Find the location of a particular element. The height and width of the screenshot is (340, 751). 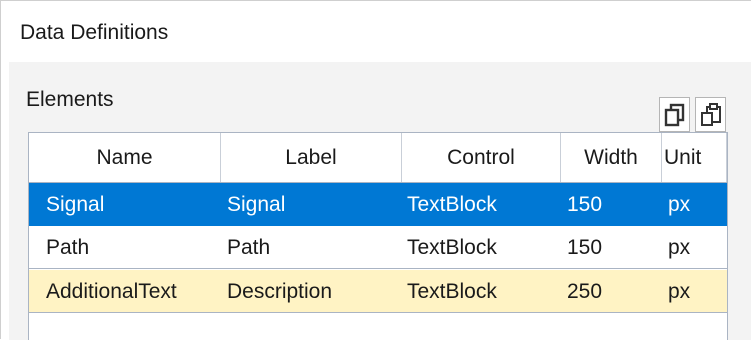

cell-name: AdditionalText is located at coordinates (111, 291).